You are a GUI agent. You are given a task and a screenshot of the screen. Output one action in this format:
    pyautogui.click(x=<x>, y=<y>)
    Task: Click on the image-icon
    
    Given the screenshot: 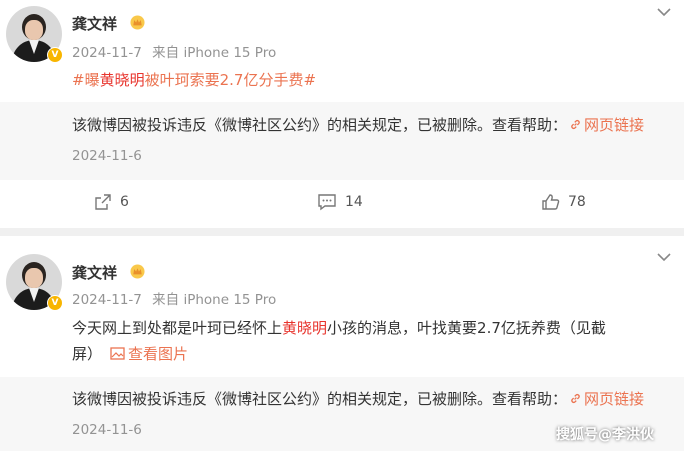 What is the action you would take?
    pyautogui.click(x=117, y=353)
    